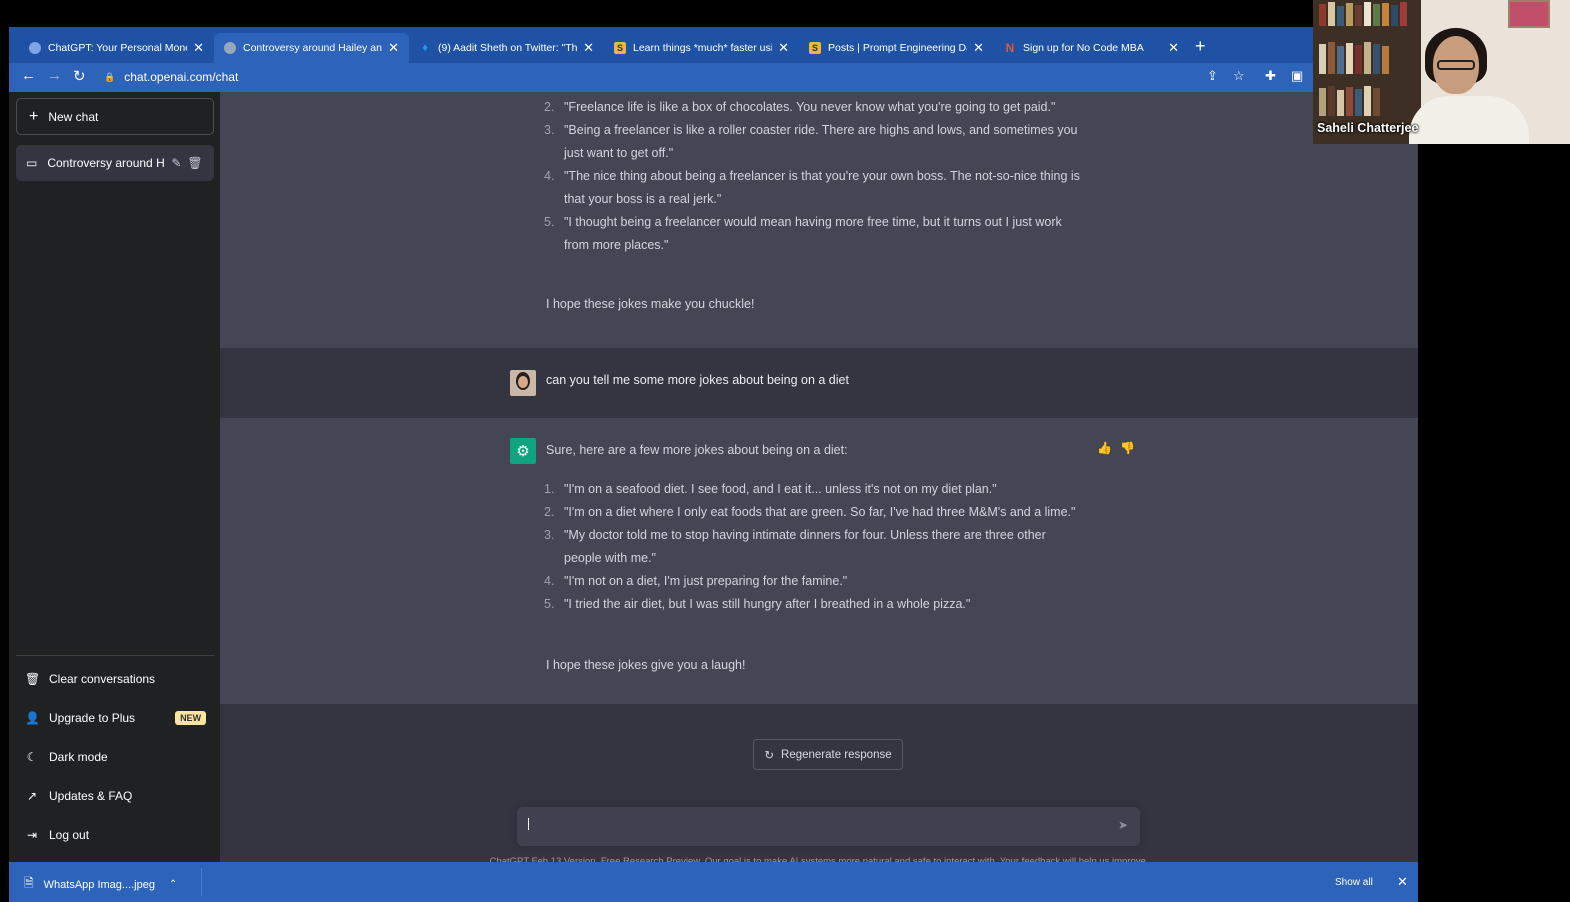  What do you see at coordinates (73, 116) in the screenshot?
I see `new-chat-label: New chat` at bounding box center [73, 116].